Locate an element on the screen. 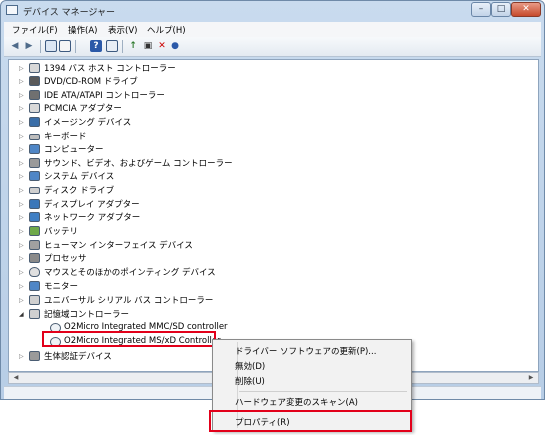 The width and height of the screenshot is (549, 435). scroll-left-icon: ◀ is located at coordinates (16, 378).